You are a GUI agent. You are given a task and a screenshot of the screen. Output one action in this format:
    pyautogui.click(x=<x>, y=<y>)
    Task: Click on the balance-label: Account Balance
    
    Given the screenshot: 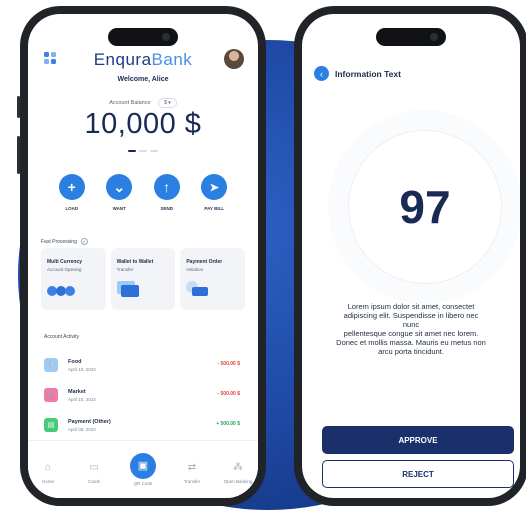 What is the action you would take?
    pyautogui.click(x=130, y=103)
    